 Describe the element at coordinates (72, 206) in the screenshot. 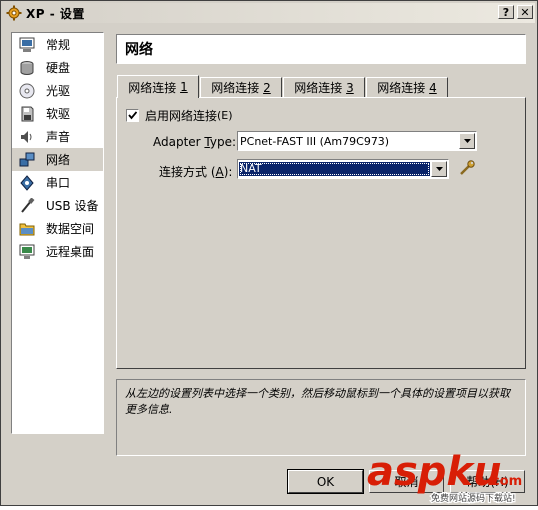

I see `sidebar-item-label: USB 设备` at that location.